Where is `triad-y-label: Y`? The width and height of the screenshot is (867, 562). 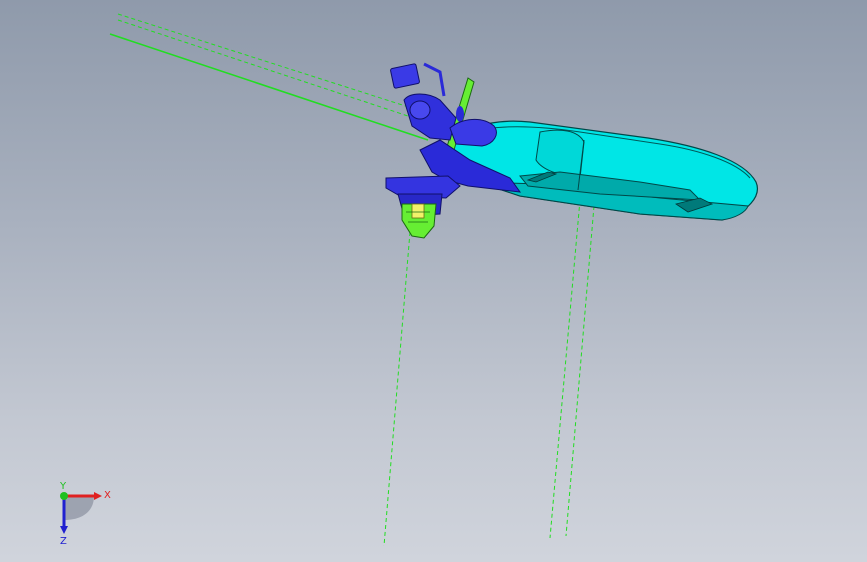 triad-y-label: Y is located at coordinates (63, 486).